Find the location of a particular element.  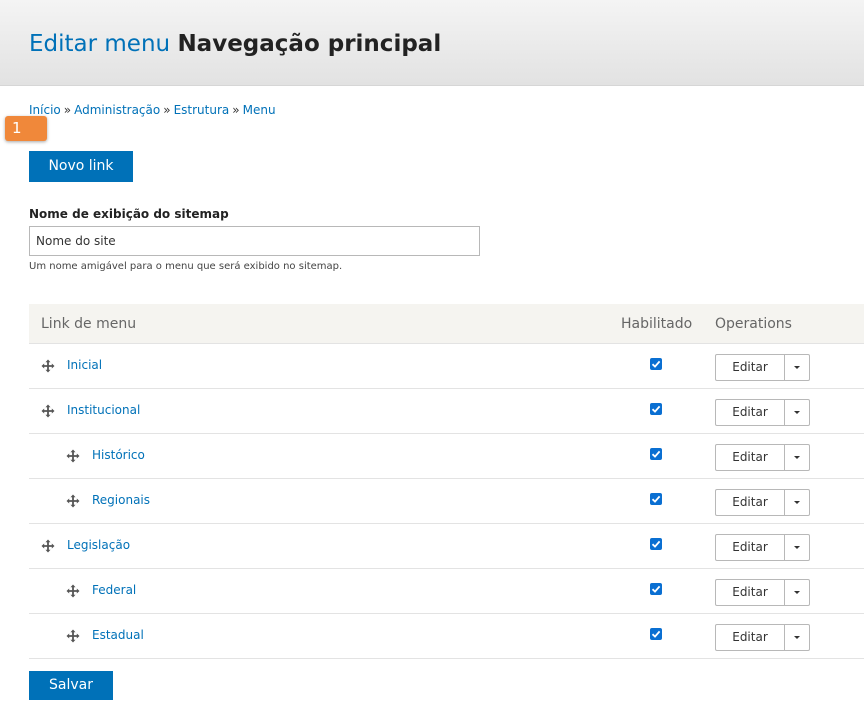

column-header-operations: Operations is located at coordinates (753, 324).